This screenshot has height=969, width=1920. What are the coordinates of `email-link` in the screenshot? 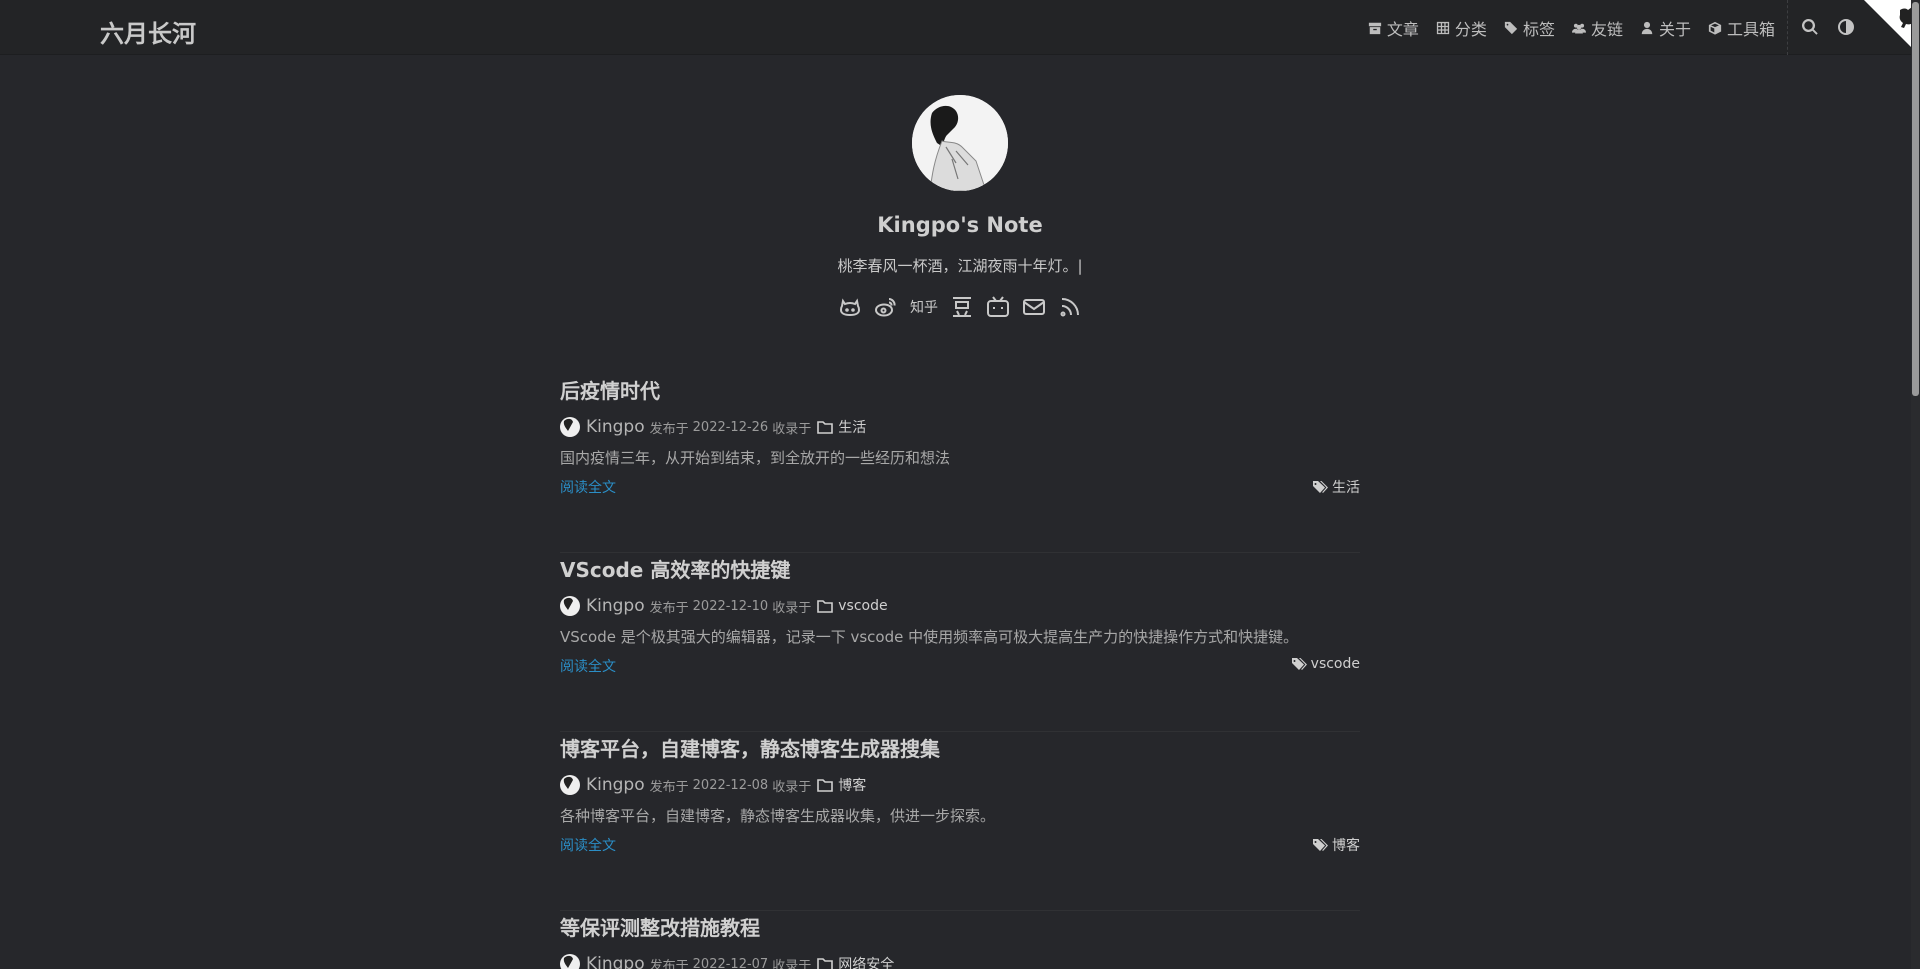 It's located at (1034, 307).